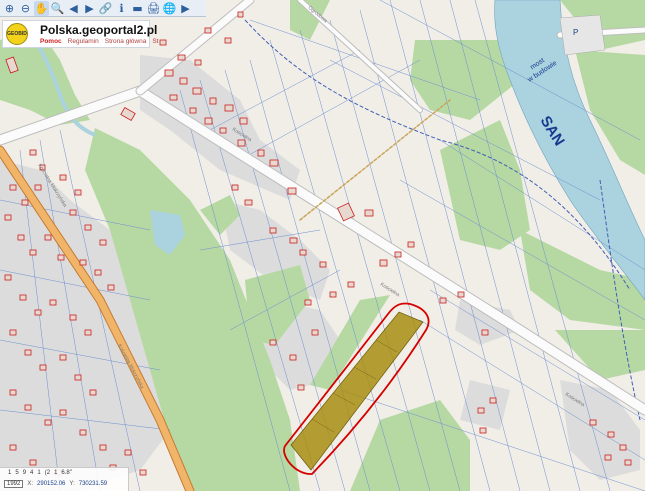 This screenshot has height=491, width=645. I want to click on next-view-icon: ▶, so click(89, 8).